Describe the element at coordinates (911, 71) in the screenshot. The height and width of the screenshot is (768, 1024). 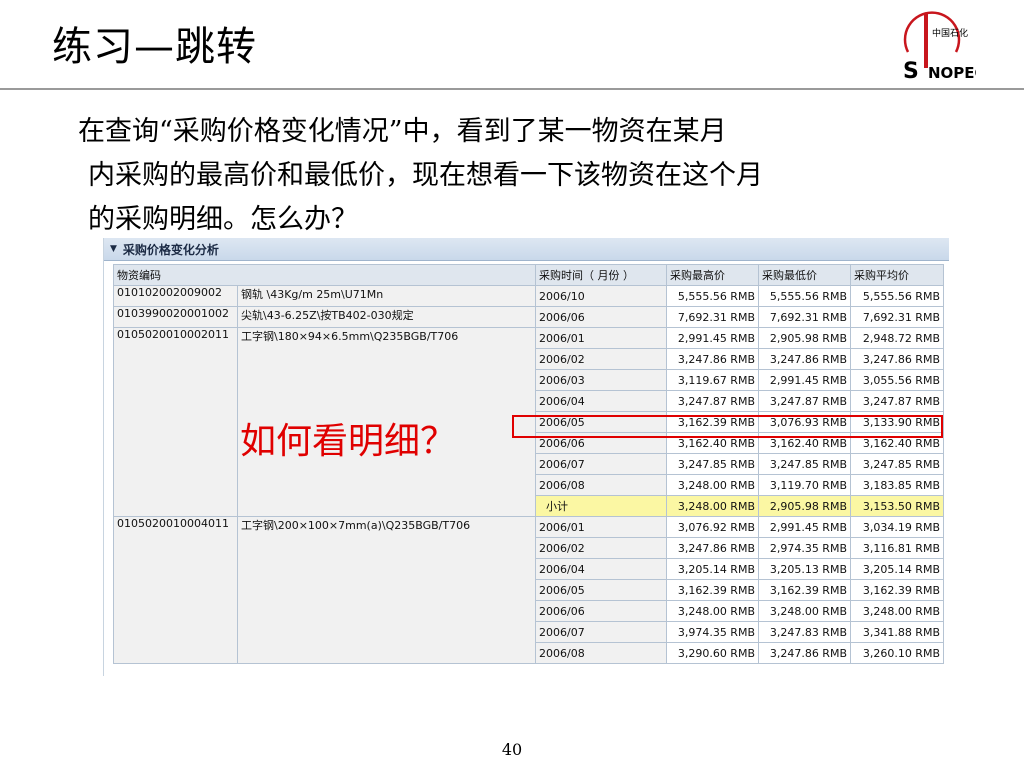
I see `svg-text: S` at that location.